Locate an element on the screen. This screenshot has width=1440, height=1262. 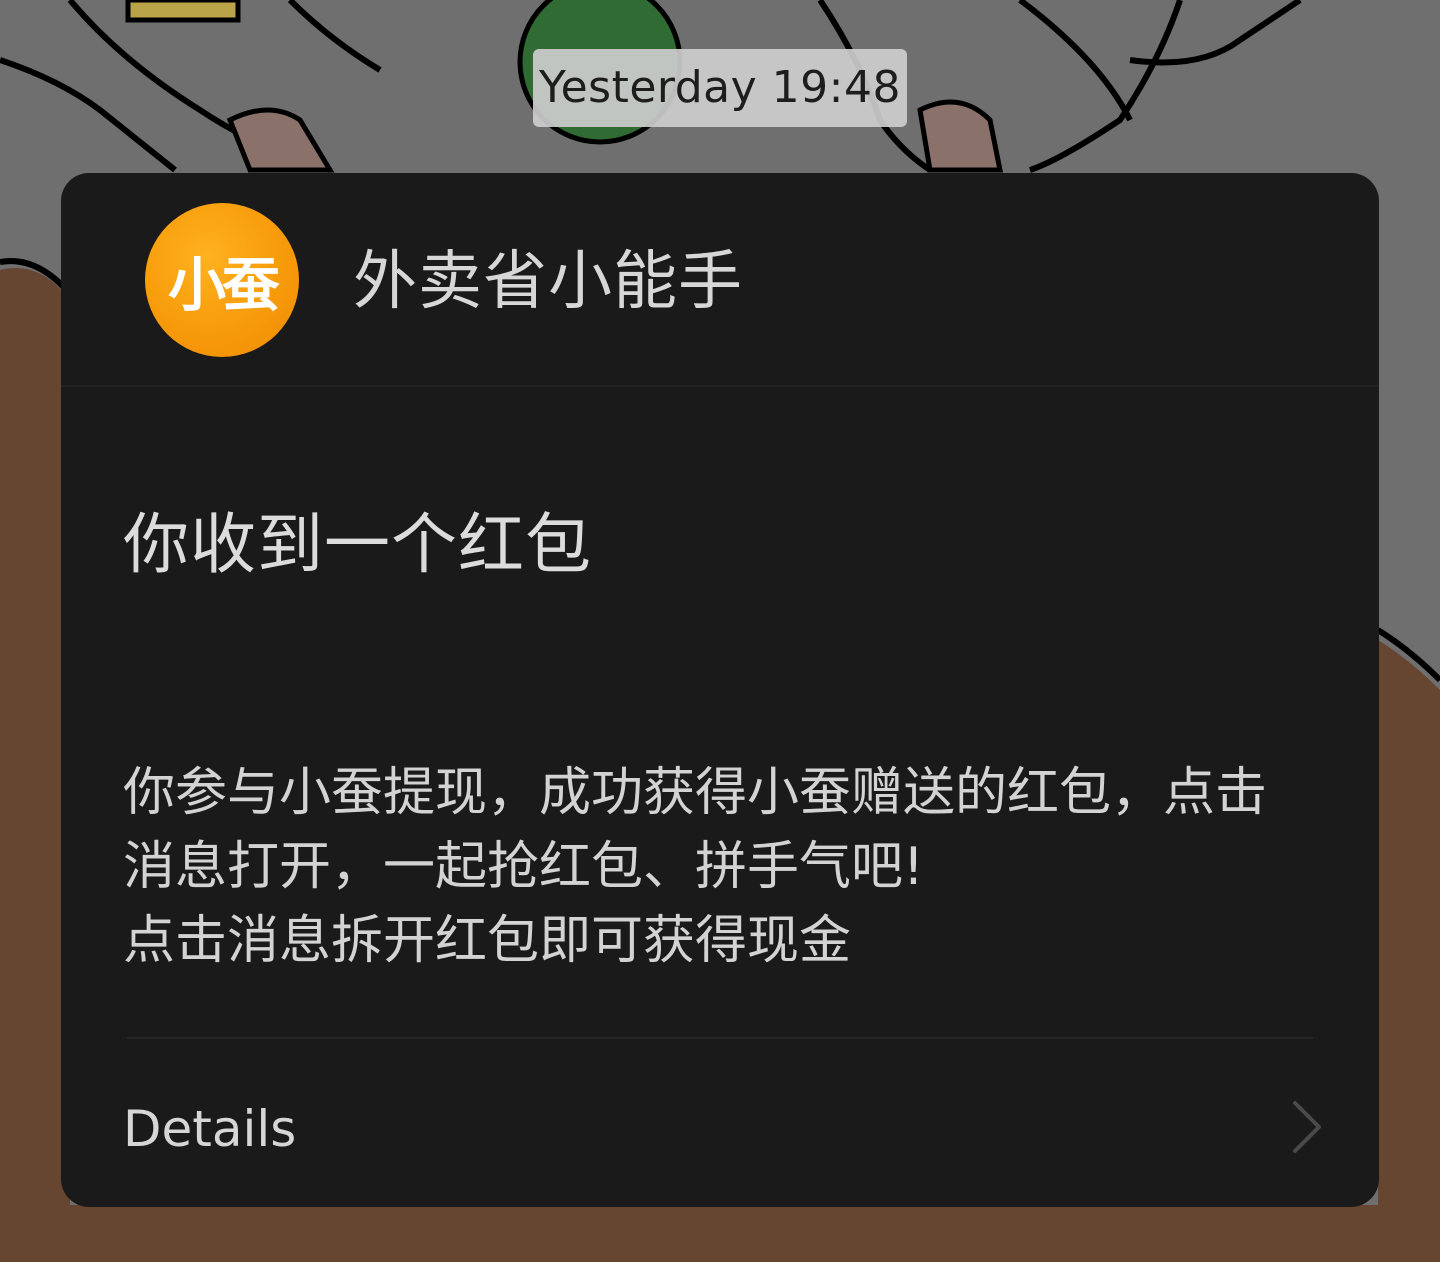
app-avatar-icon: 小蚕 is located at coordinates (222, 280).